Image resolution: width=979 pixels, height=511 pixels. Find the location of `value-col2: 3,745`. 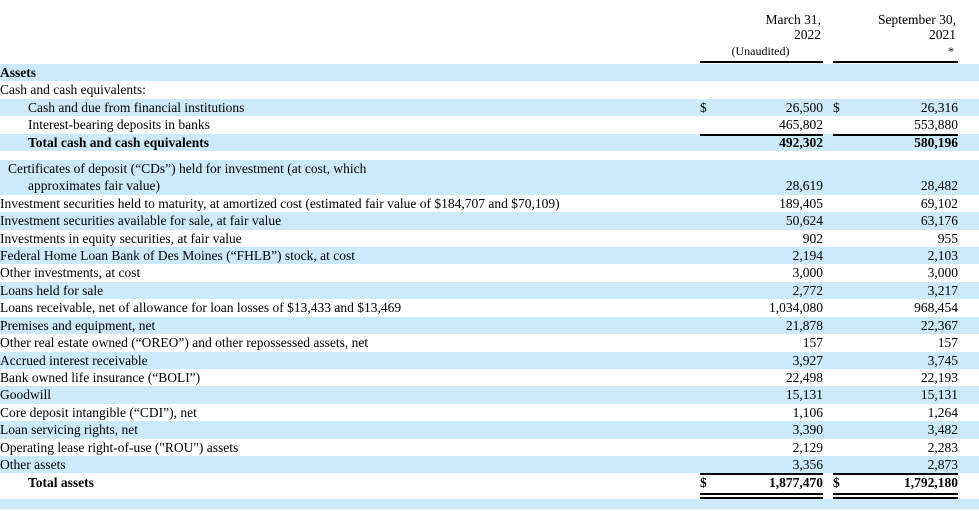

value-col2: 3,745 is located at coordinates (903, 360).